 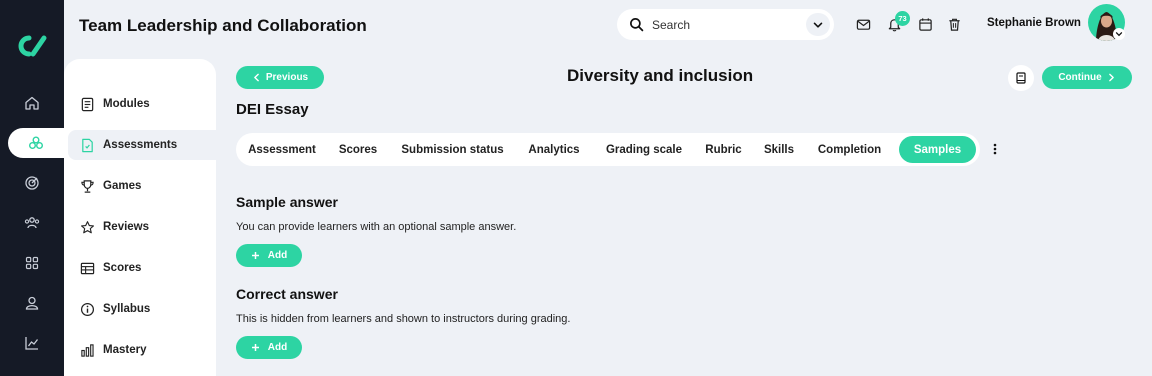 I want to click on book-icon, so click(x=1021, y=78).